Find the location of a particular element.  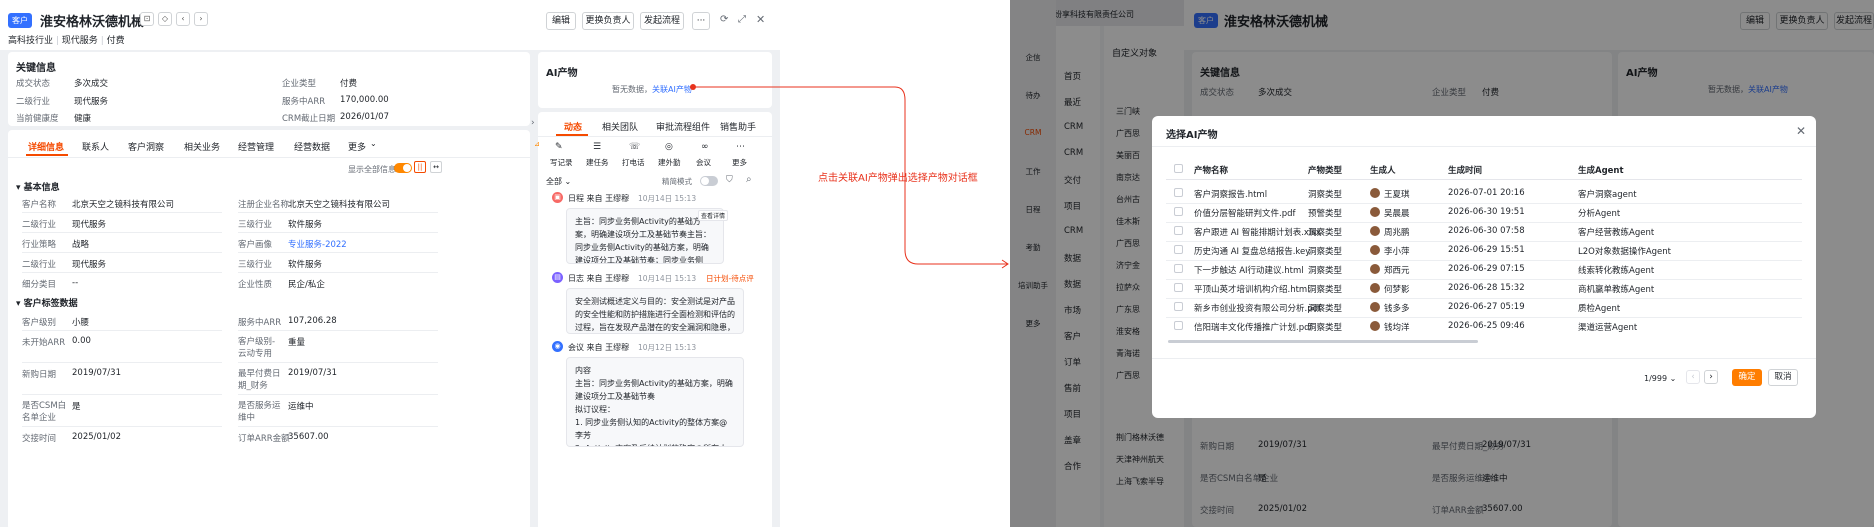

refresh-icon: ⟳ is located at coordinates (724, 19).